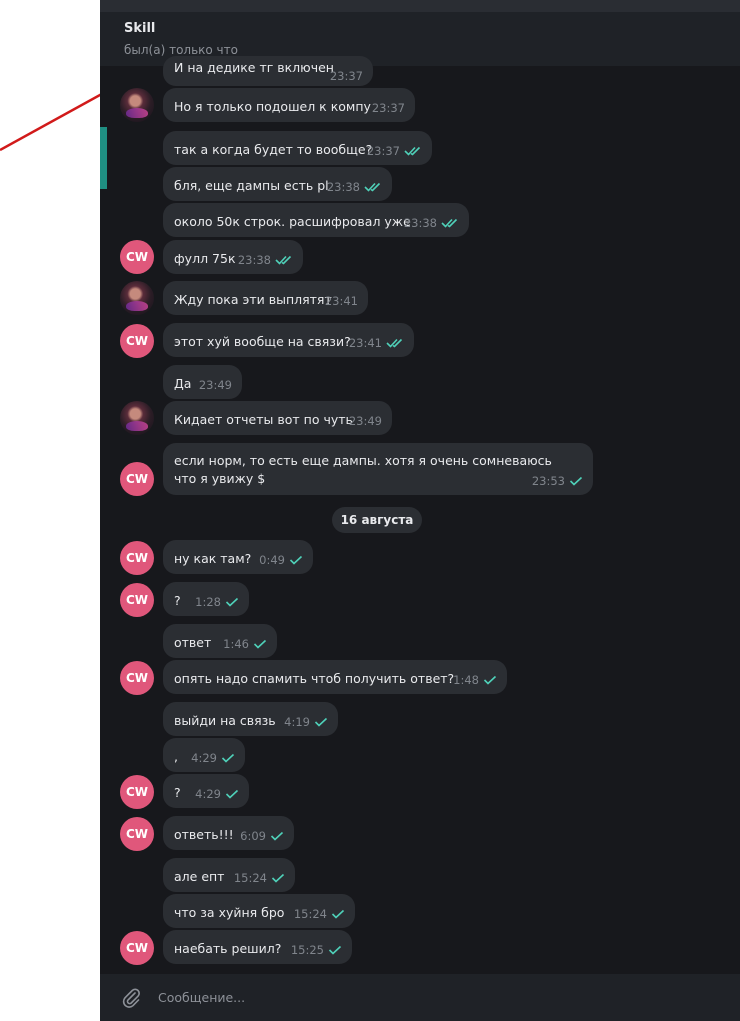  Describe the element at coordinates (251, 185) in the screenshot. I see `message-text: бля, еще дампы есть pl` at that location.